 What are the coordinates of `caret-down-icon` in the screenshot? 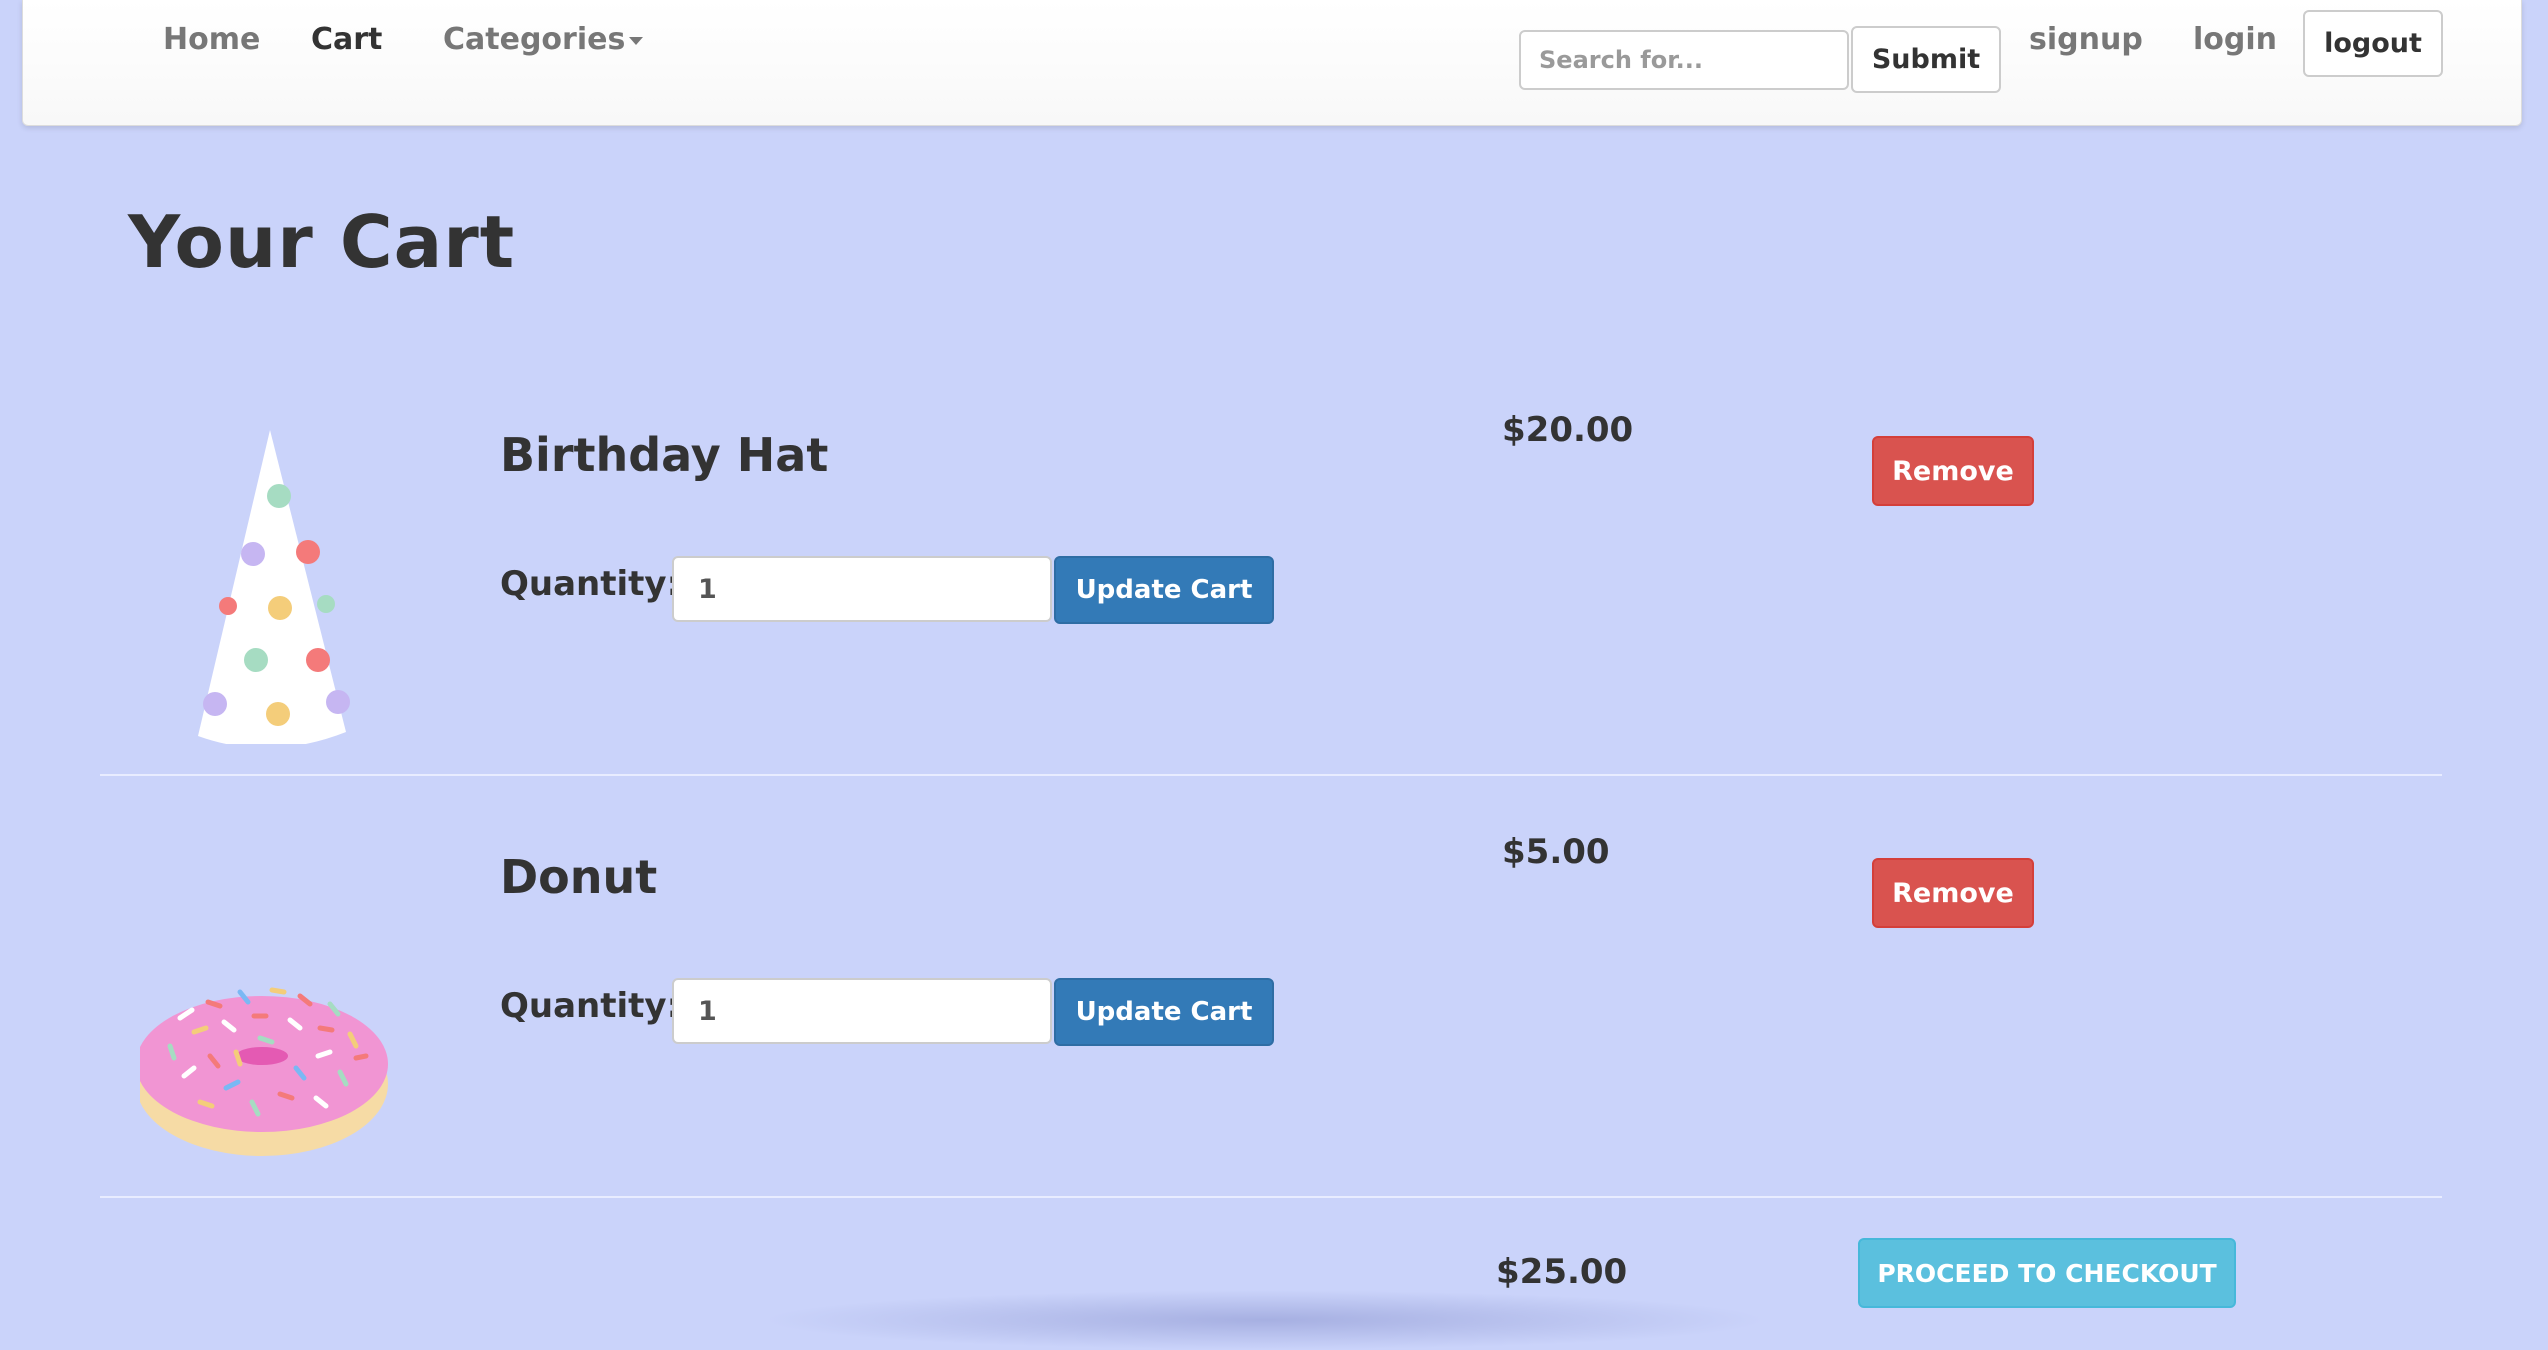 It's located at (636, 40).